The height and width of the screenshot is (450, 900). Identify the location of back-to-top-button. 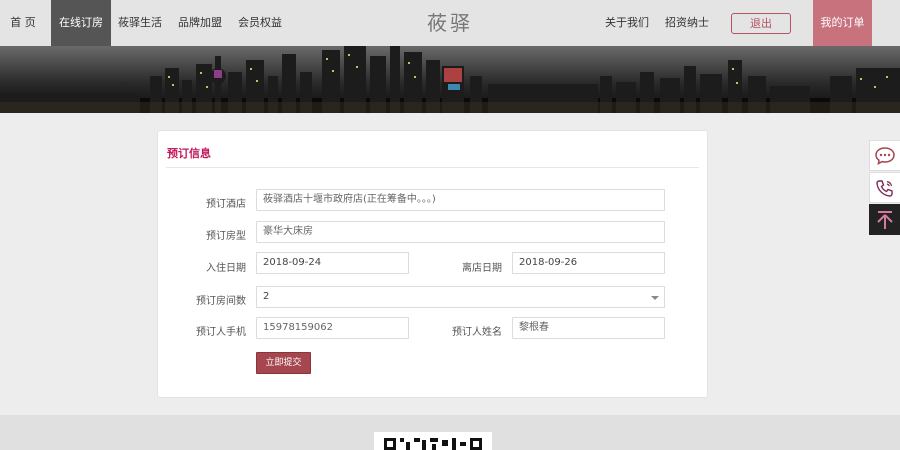
(884, 219).